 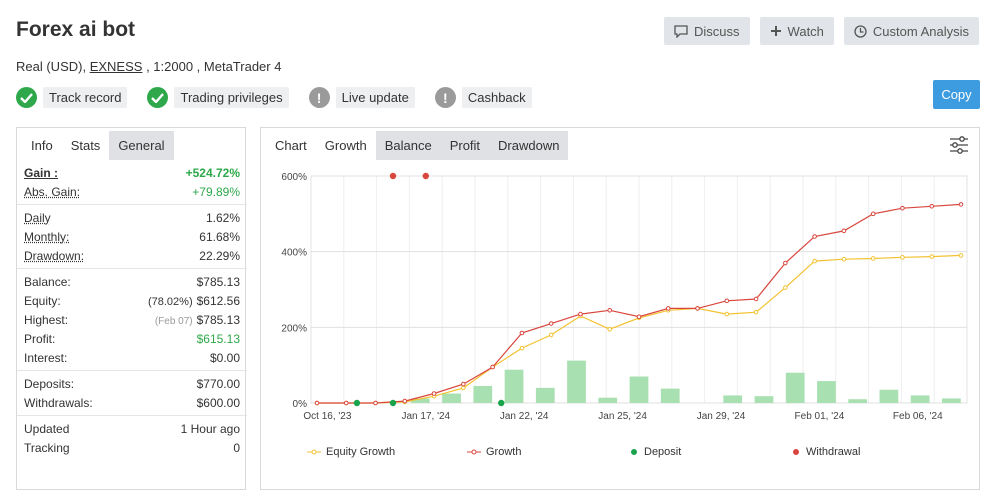 I want to click on stat-abs-gain: Abs. Gain: +79.89%, so click(x=132, y=191).